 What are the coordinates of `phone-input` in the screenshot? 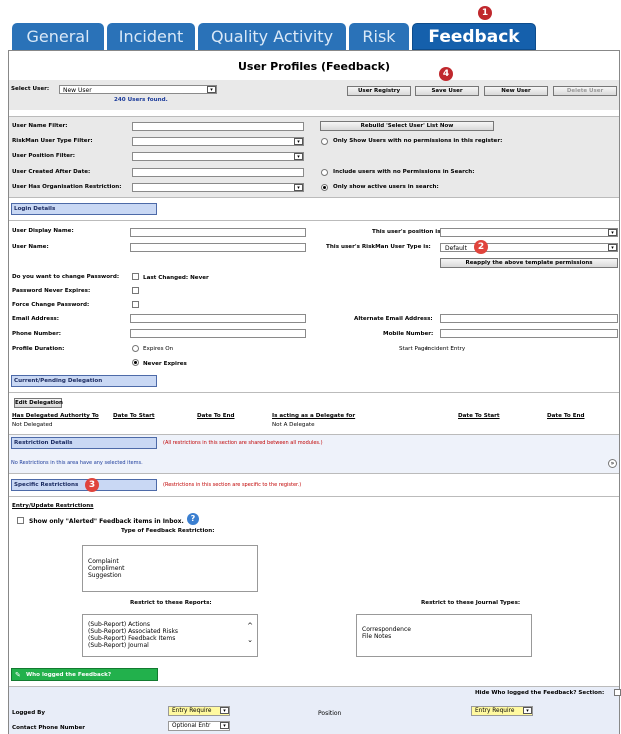 It's located at (218, 333).